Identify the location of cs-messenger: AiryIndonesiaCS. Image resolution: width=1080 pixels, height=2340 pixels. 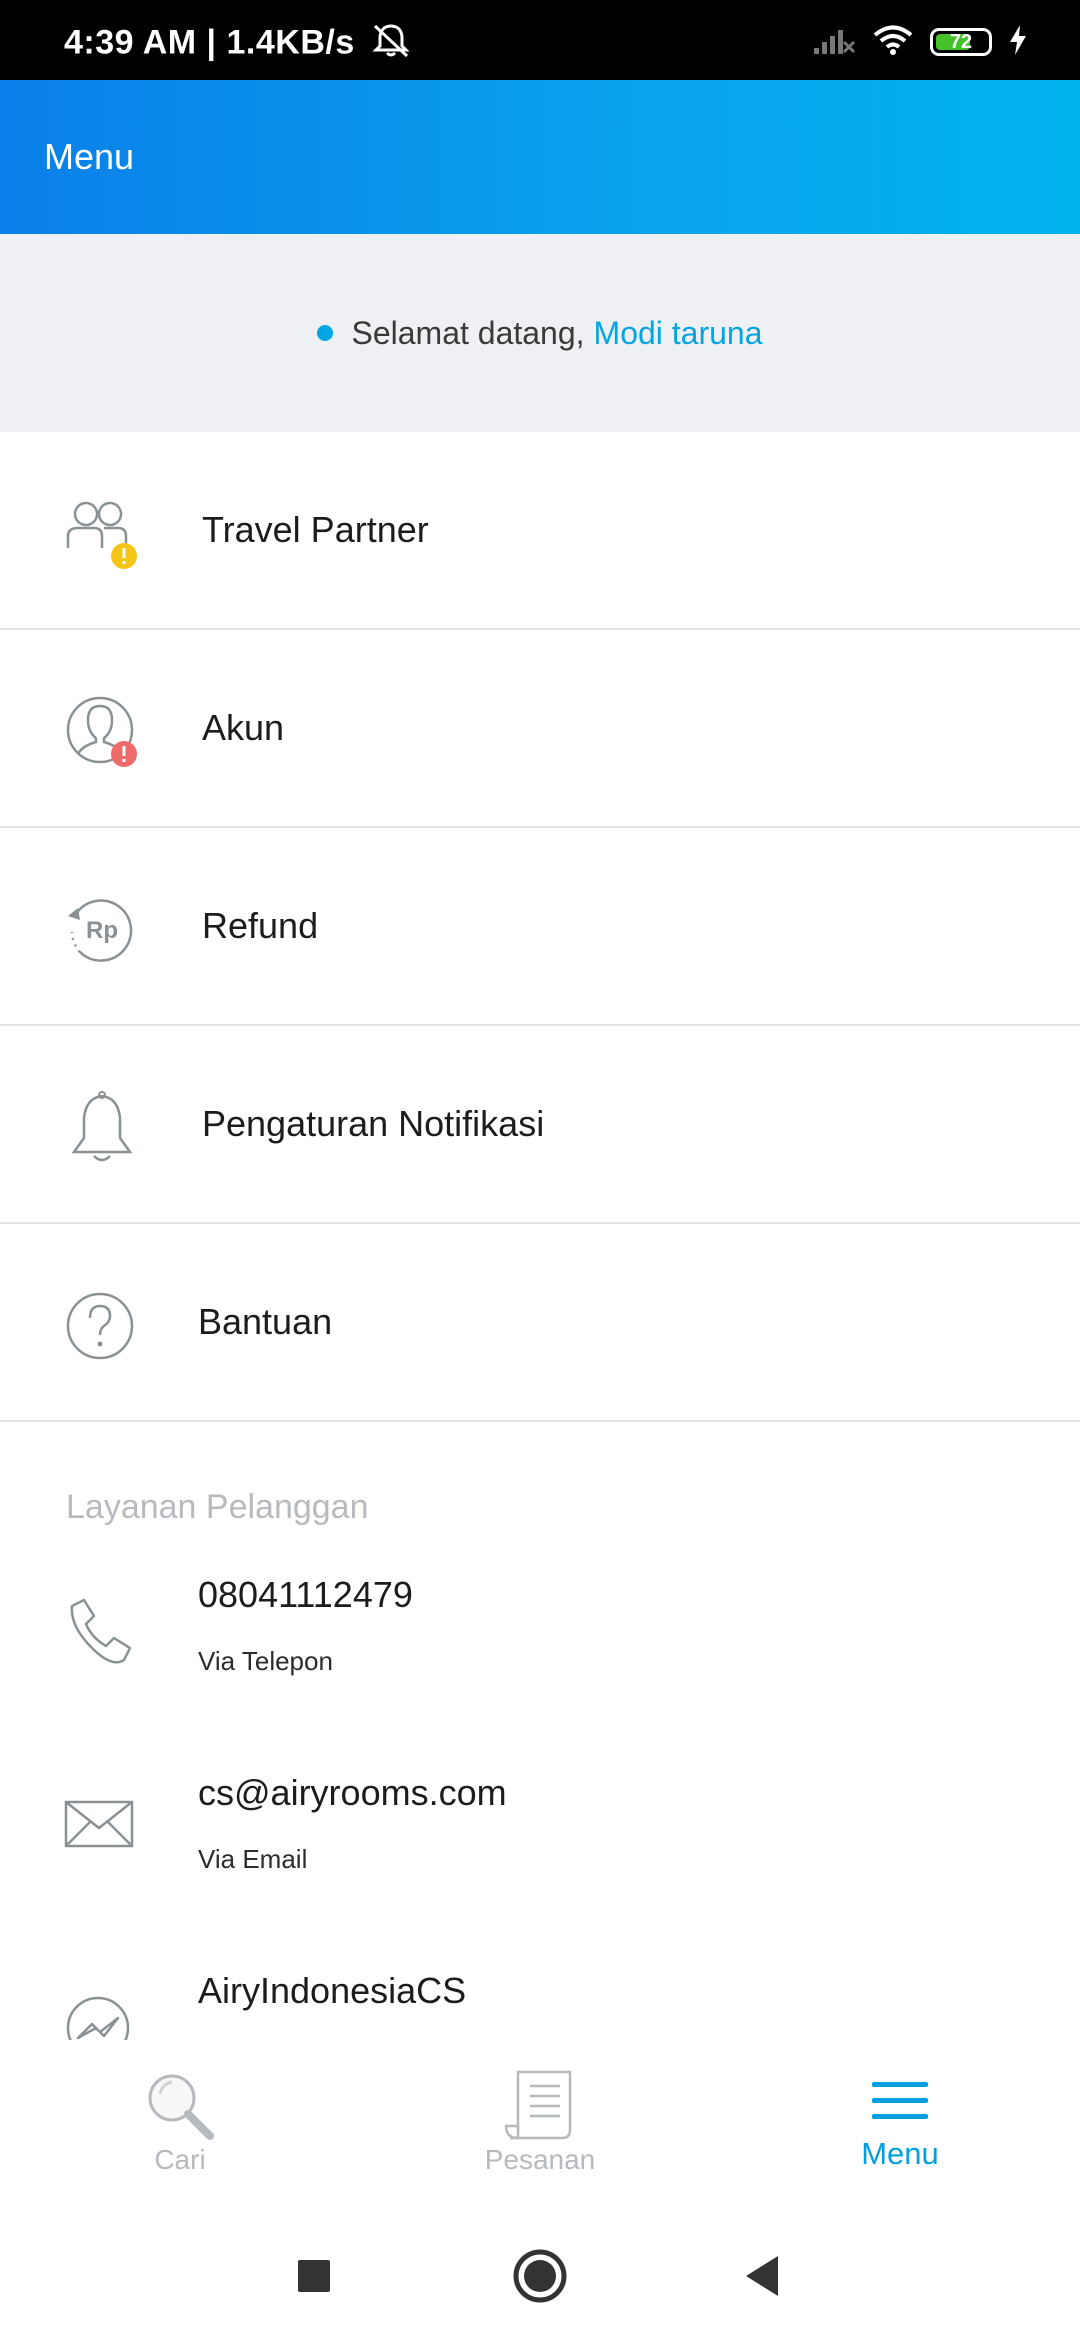
(540, 2003).